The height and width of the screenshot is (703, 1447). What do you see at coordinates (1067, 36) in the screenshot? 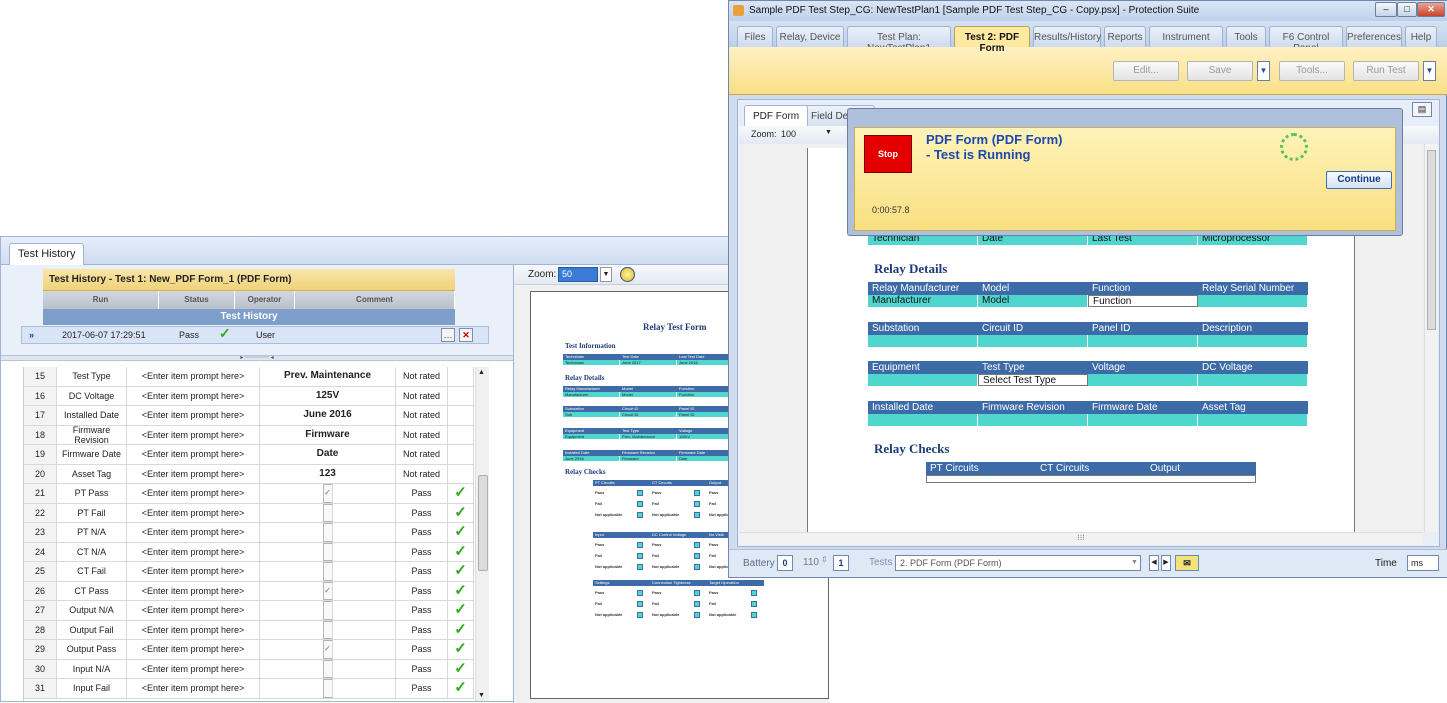
I see `tab-results-history: Results/History` at bounding box center [1067, 36].